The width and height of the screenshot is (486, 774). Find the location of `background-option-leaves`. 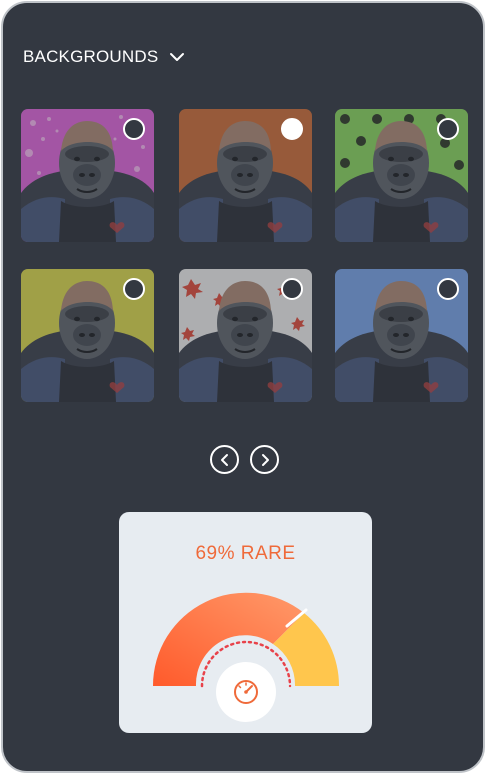

background-option-leaves is located at coordinates (245, 335).